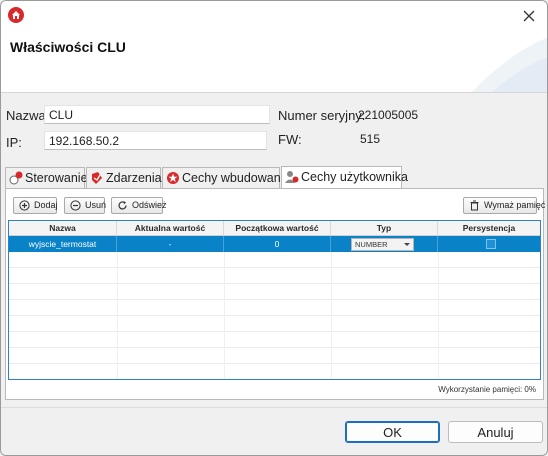  Describe the element at coordinates (274, 431) in the screenshot. I see `dialog-footer: OK Anuluj` at that location.